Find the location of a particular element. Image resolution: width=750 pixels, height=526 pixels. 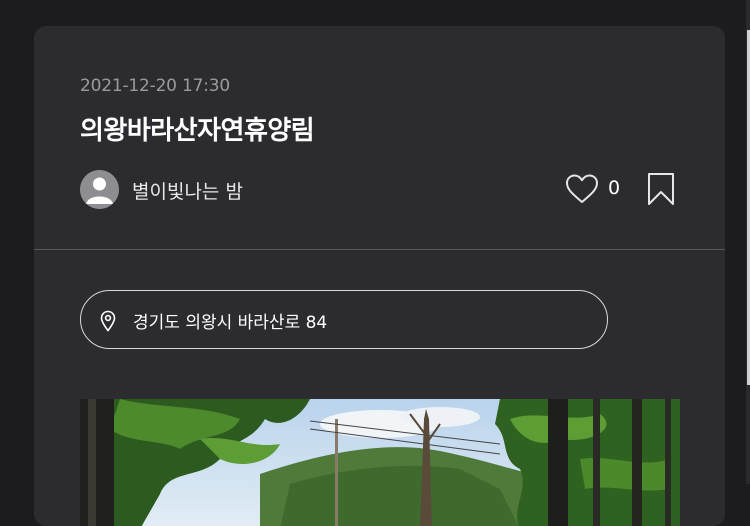

post-title: 의왕바라산자연휴양림 is located at coordinates (197, 131).